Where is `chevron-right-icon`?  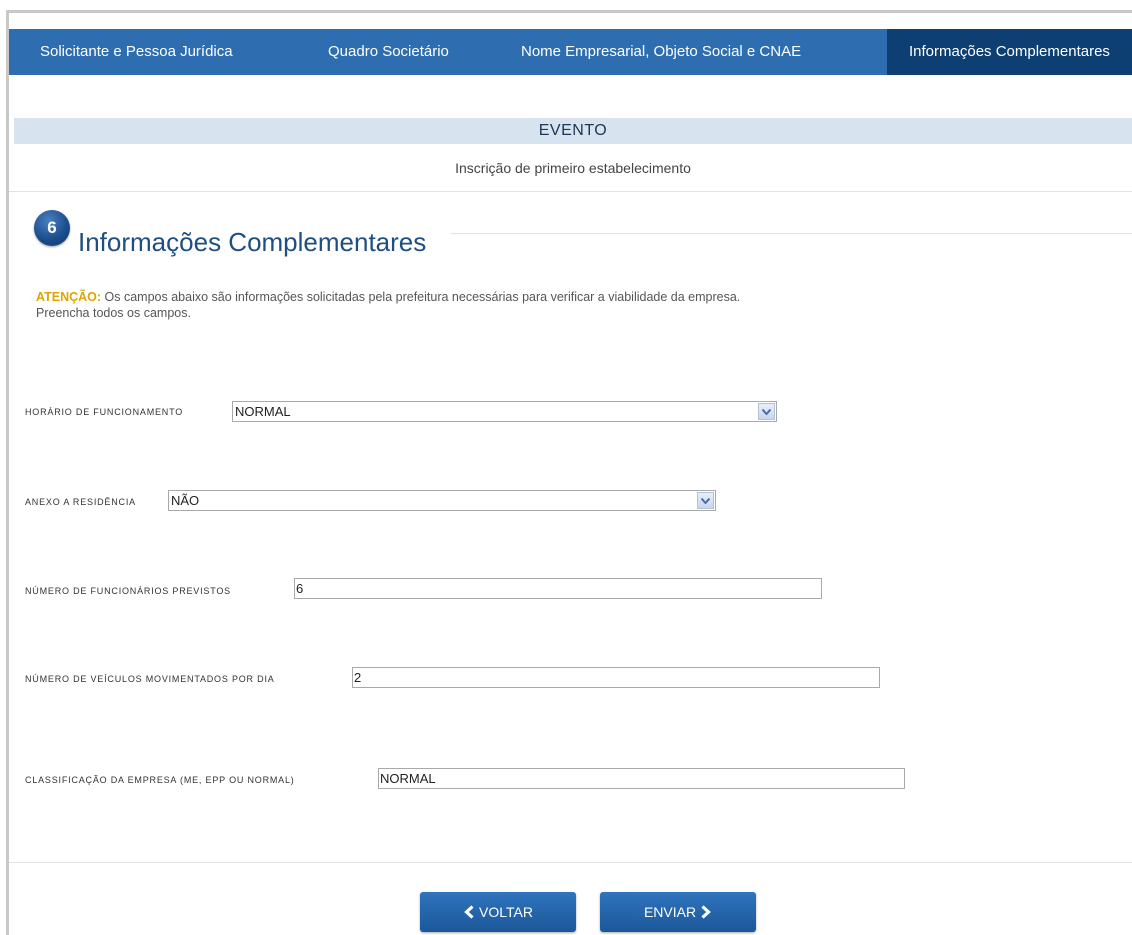
chevron-right-icon is located at coordinates (706, 912).